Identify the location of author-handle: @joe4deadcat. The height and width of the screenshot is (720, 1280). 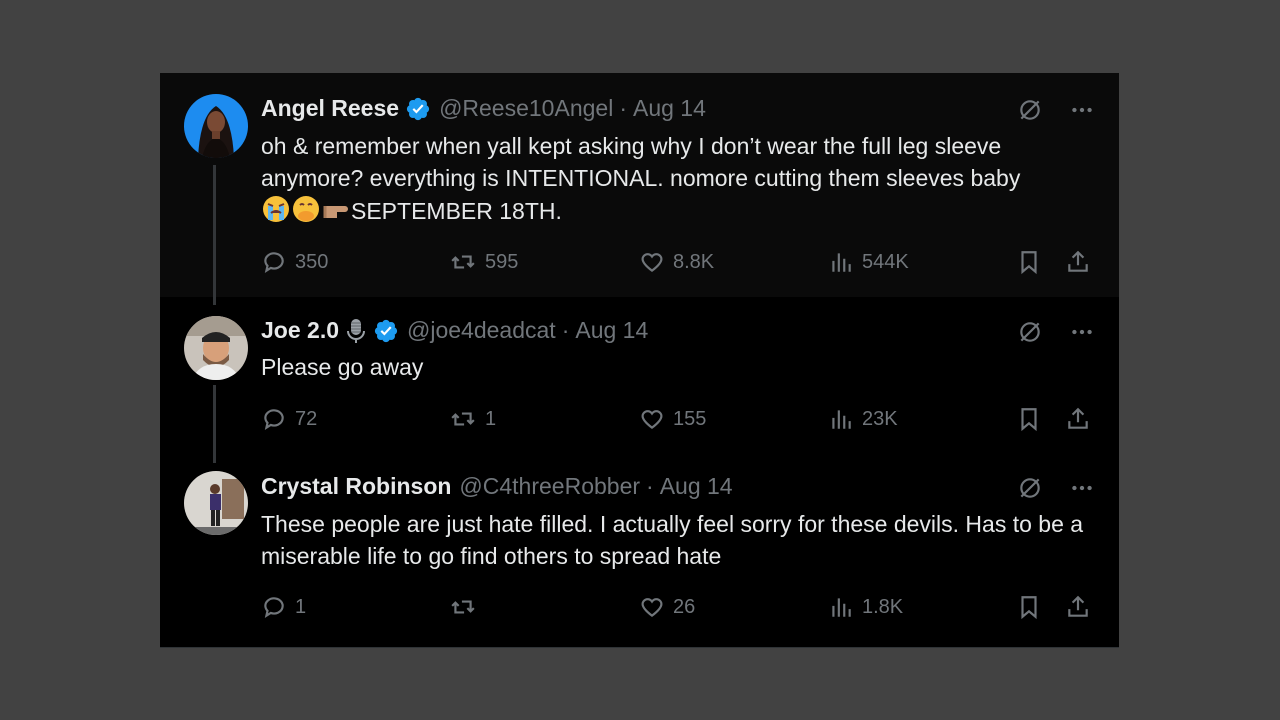
(481, 330).